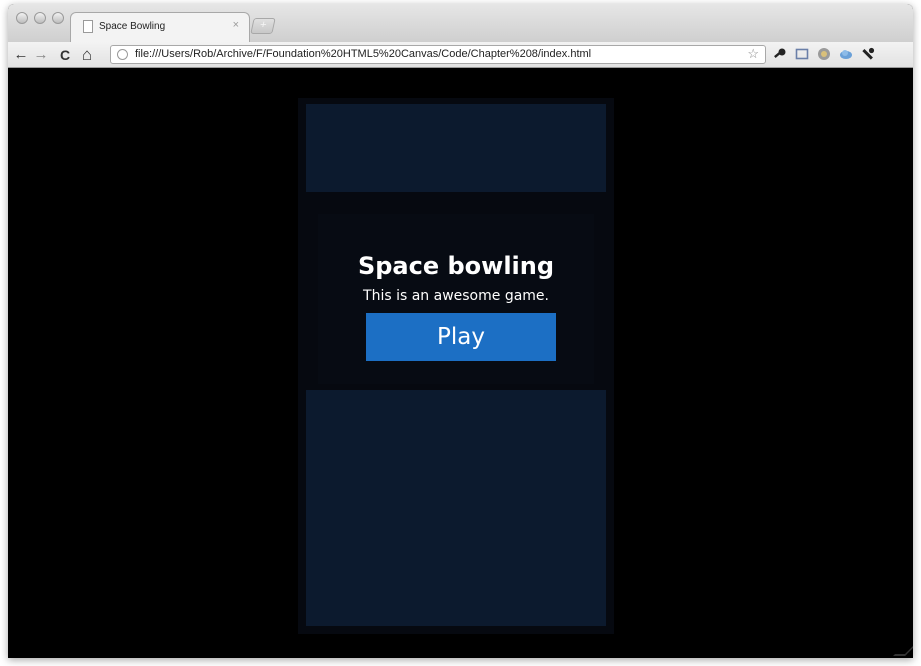  What do you see at coordinates (122, 54) in the screenshot?
I see `page-info-icon` at bounding box center [122, 54].